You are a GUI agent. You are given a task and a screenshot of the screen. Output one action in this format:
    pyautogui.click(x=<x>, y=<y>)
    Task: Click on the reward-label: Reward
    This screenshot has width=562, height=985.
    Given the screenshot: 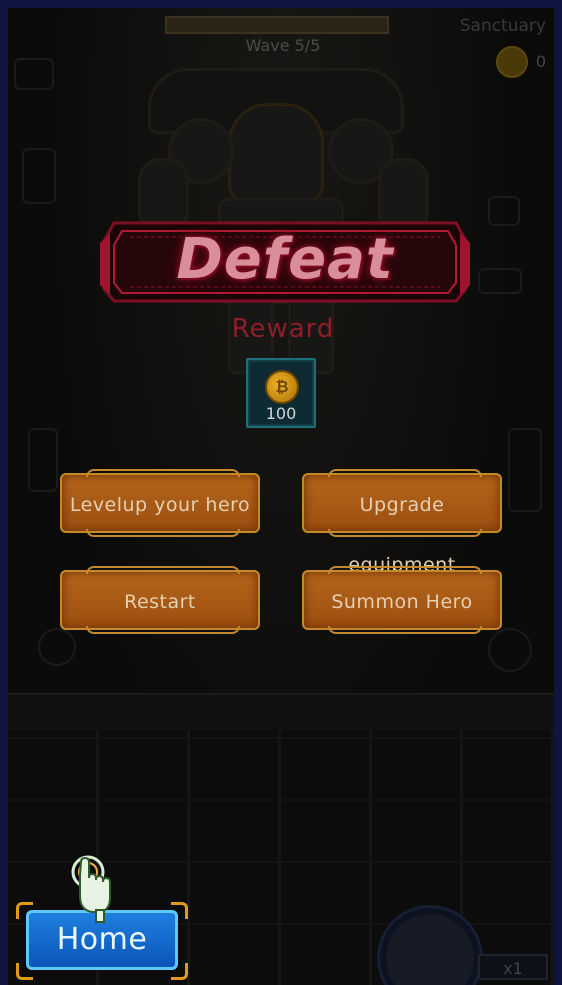 What is the action you would take?
    pyautogui.click(x=283, y=329)
    